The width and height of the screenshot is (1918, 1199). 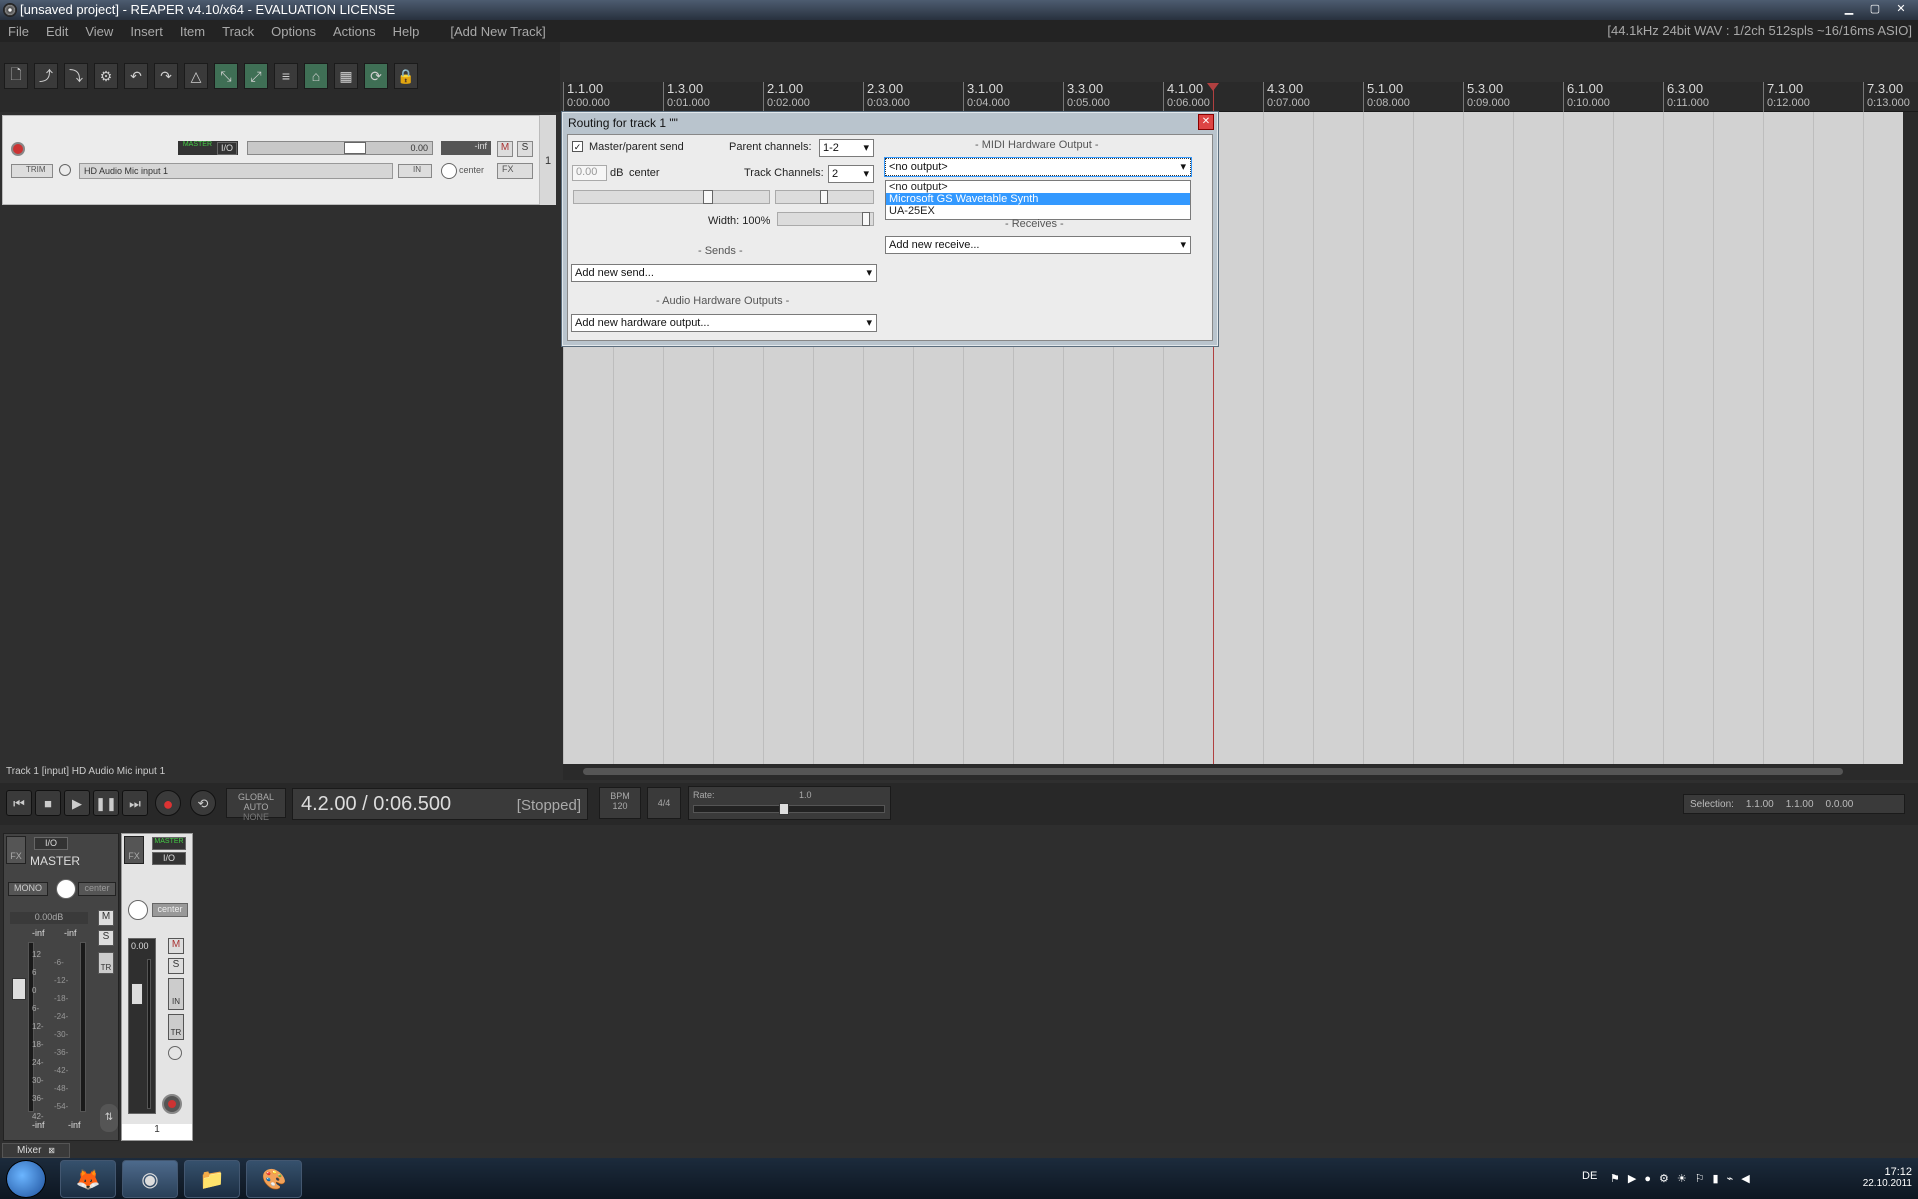 I want to click on go-to-start-icon: ⏮, so click(x=19, y=803).